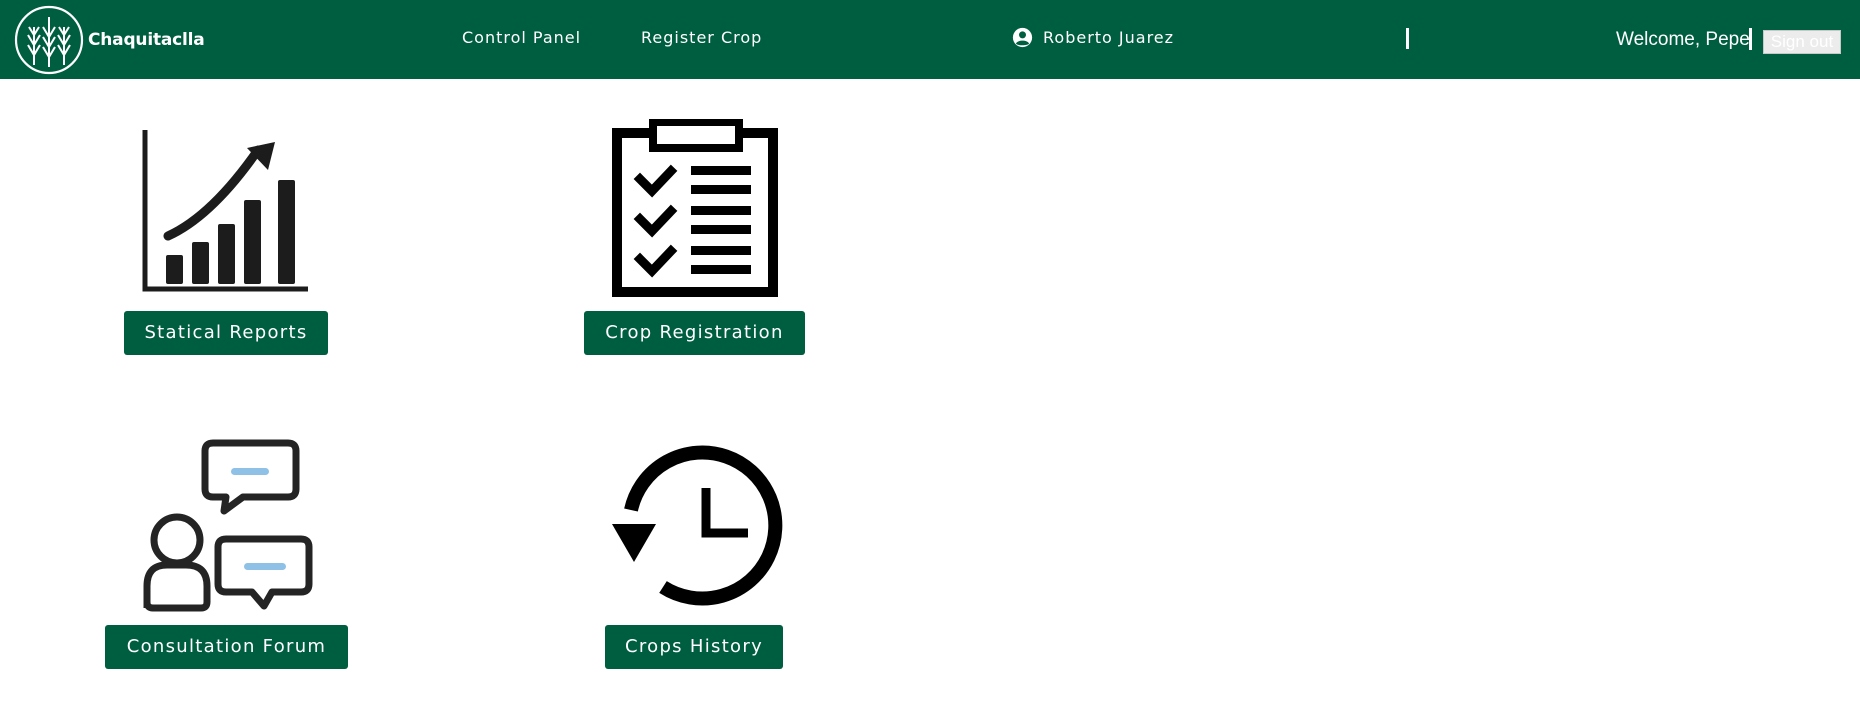 This screenshot has width=1860, height=703. What do you see at coordinates (225, 211) in the screenshot?
I see `bar-chart-trend-icon` at bounding box center [225, 211].